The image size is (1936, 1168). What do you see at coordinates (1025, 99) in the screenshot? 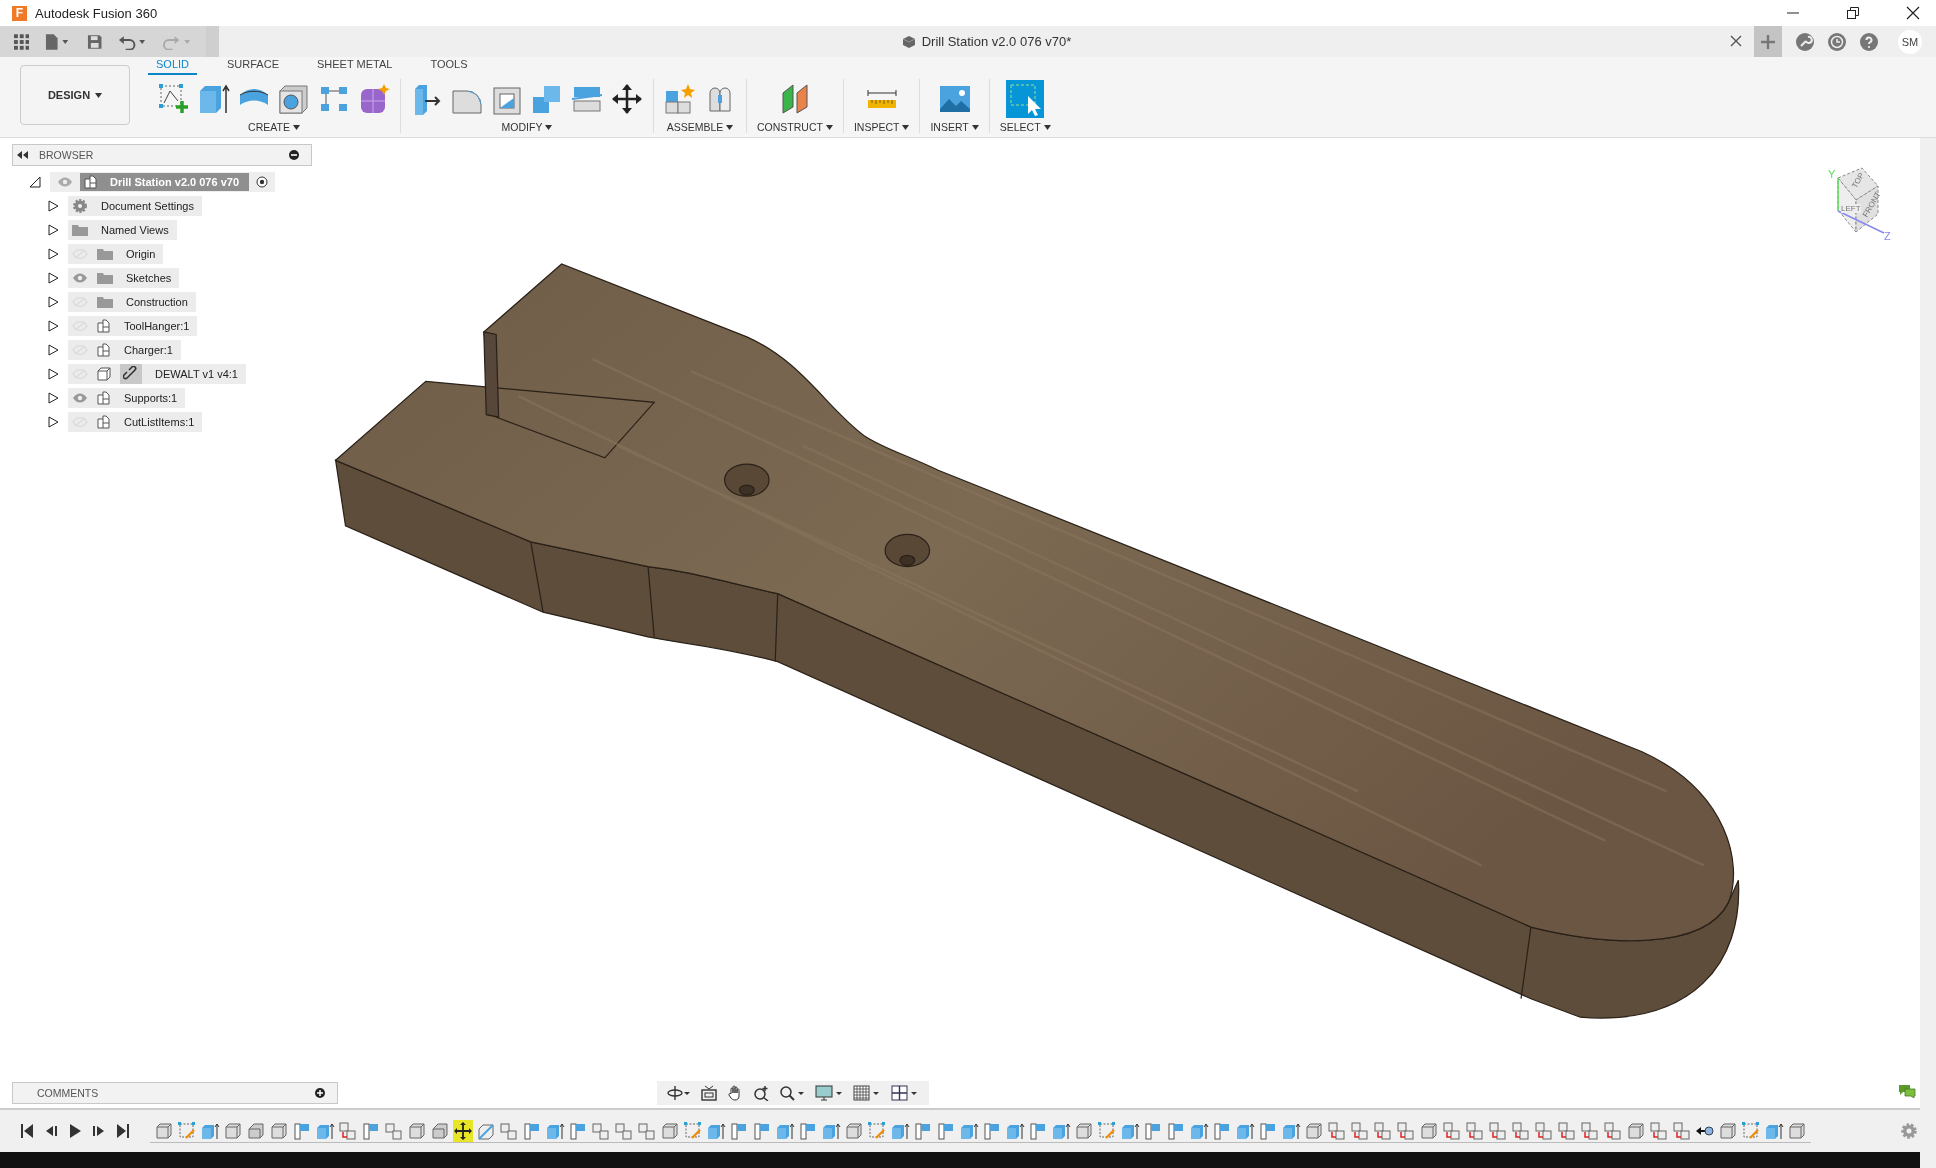
I see `select-icon` at bounding box center [1025, 99].